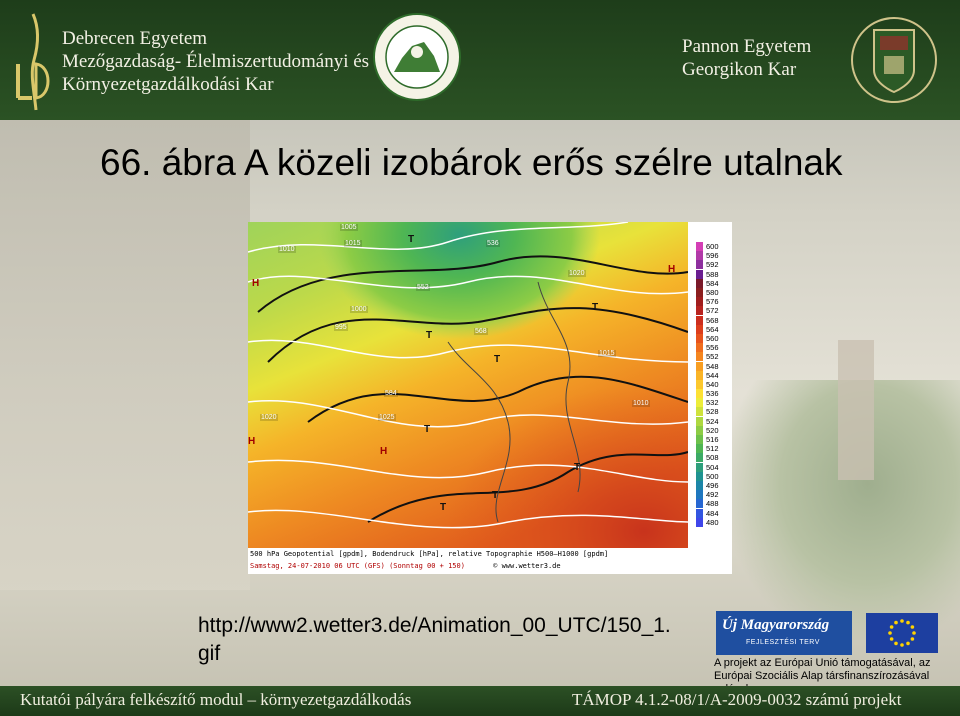  What do you see at coordinates (387, 417) in the screenshot?
I see `isobar-label: 1025` at bounding box center [387, 417].